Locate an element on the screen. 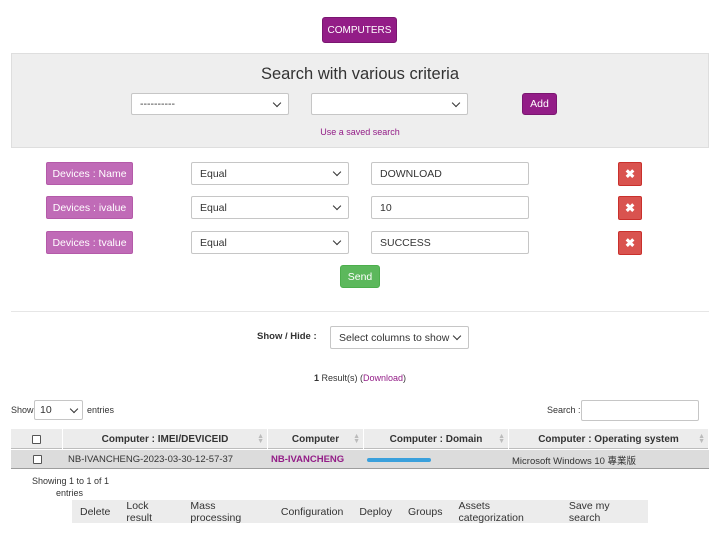  criteria-value-input-tvalue: SUCCESS is located at coordinates (450, 242).